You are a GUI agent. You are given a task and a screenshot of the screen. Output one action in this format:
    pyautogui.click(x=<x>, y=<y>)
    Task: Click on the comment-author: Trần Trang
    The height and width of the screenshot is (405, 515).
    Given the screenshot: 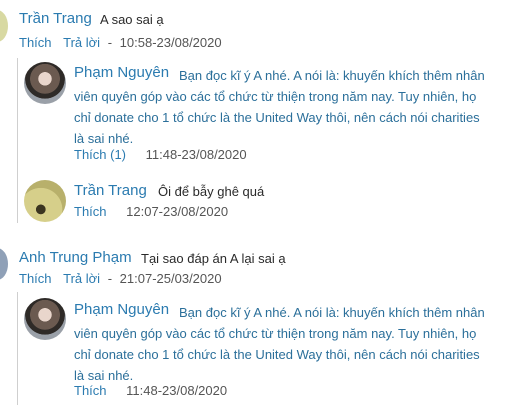 What is the action you would take?
    pyautogui.click(x=55, y=18)
    